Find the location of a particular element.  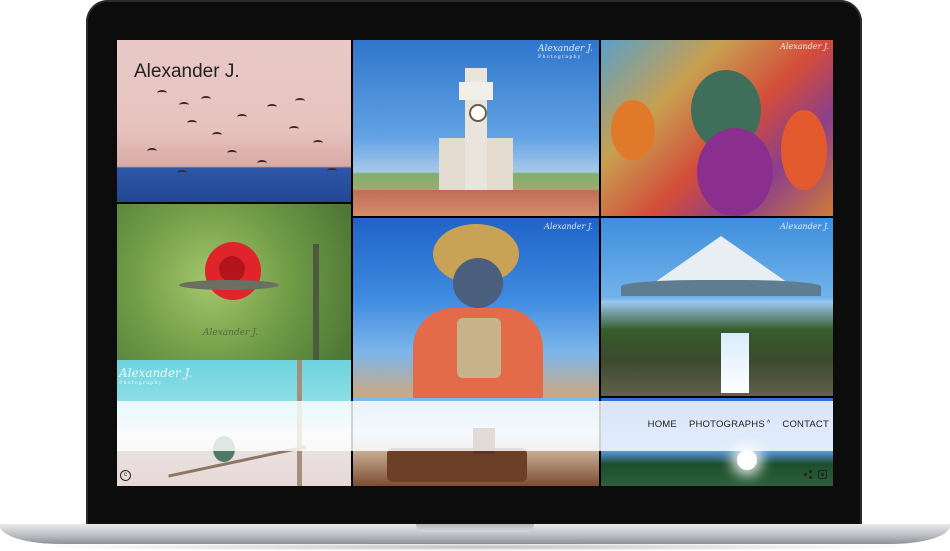

gallery-photo-clock-tower: Alexander J. Photography is located at coordinates (476, 128).